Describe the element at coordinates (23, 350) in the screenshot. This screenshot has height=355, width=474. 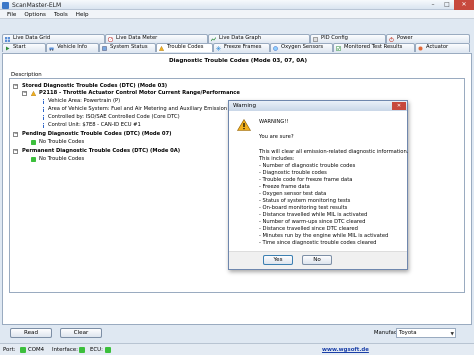
I see `port-led-icon` at that location.